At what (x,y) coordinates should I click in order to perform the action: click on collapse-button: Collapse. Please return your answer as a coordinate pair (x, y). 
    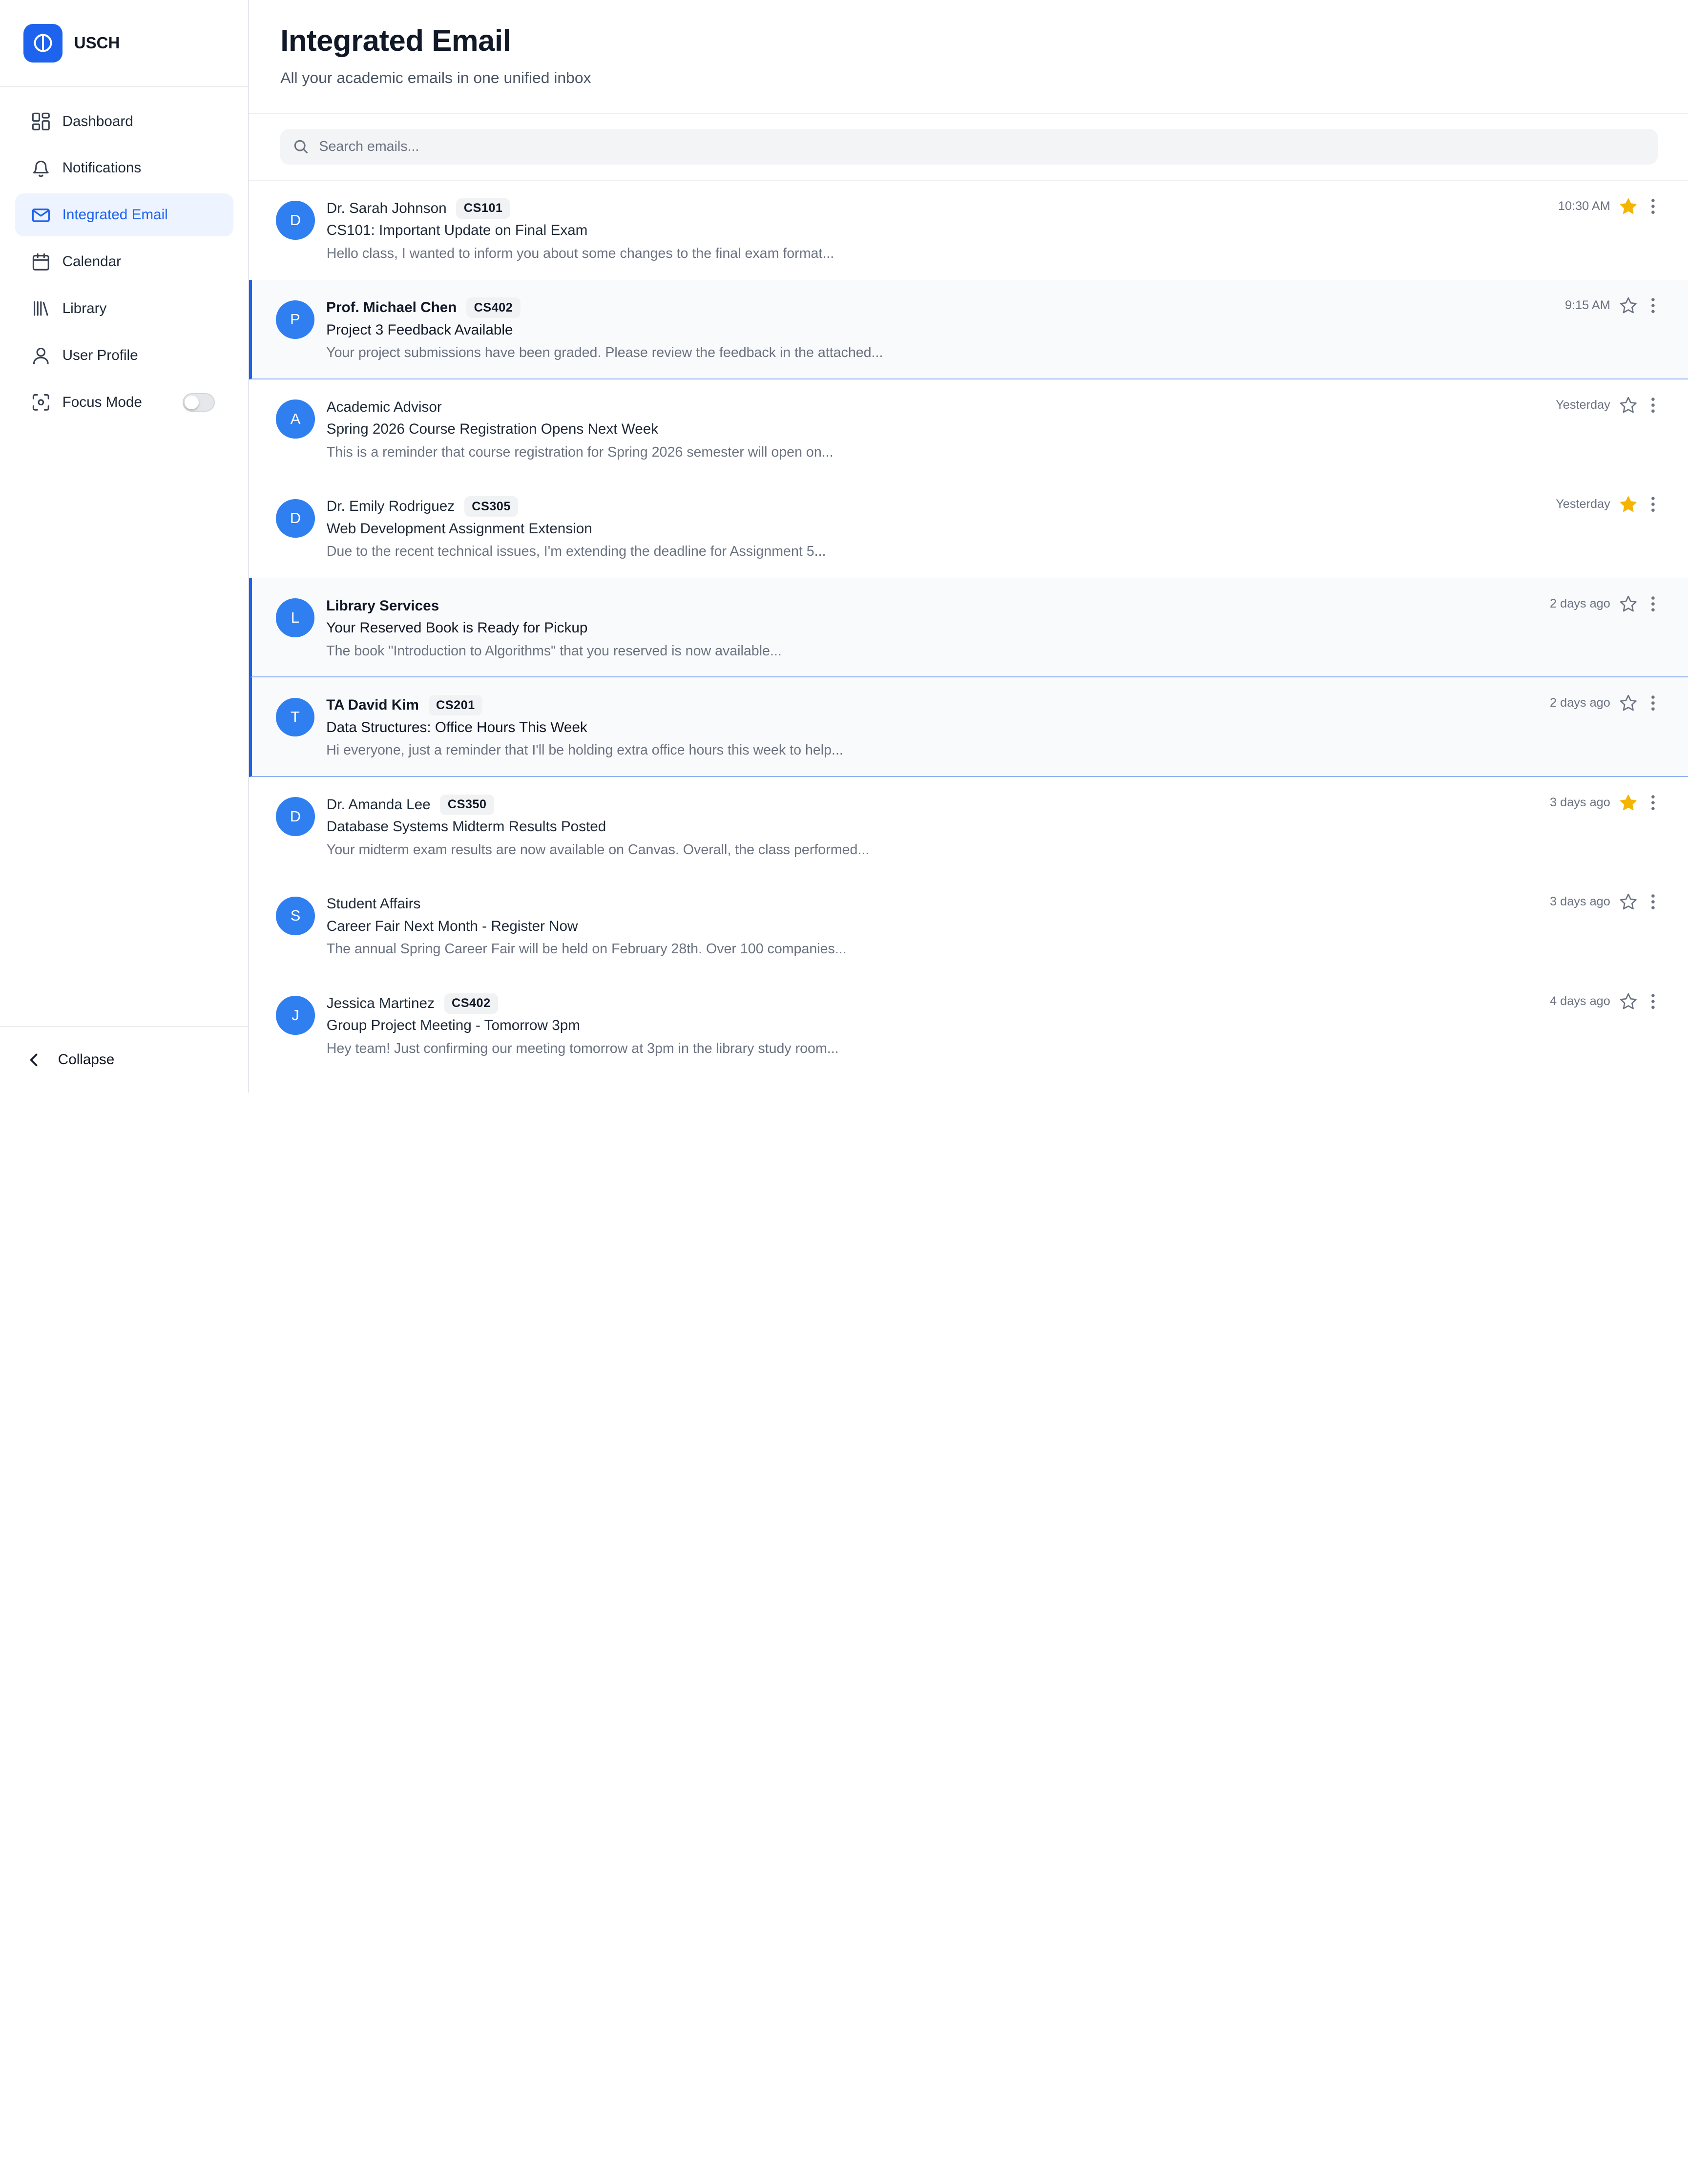
    Looking at the image, I should click on (124, 1059).